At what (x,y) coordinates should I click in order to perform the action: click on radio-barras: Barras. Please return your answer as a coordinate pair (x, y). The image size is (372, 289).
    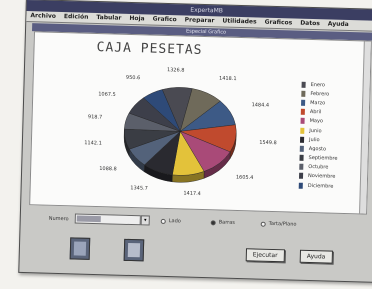
    Looking at the image, I should click on (222, 222).